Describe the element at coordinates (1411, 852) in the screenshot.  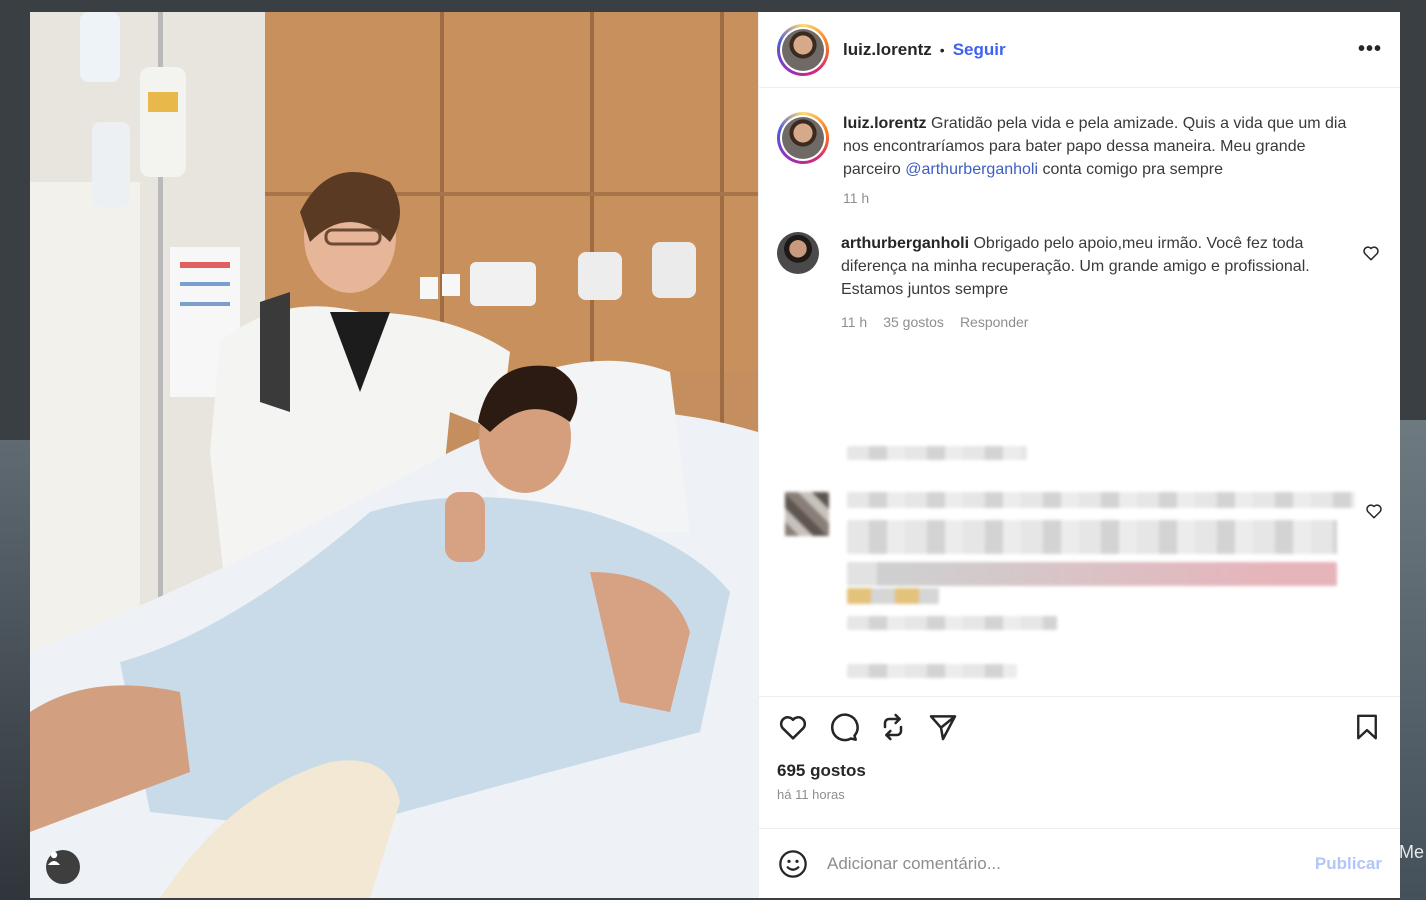
I see `background-right-text: Me` at that location.